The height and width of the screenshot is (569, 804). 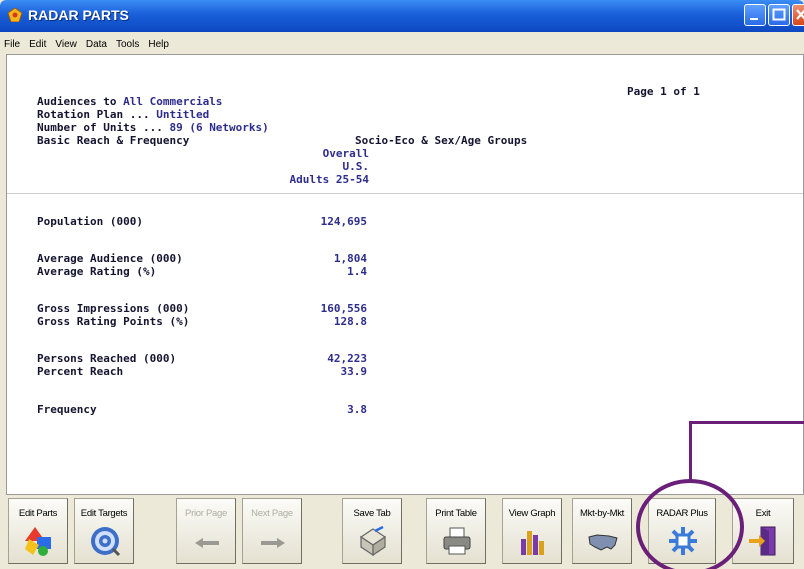 What do you see at coordinates (90, 221) in the screenshot?
I see `row-label-population: Population (000)` at bounding box center [90, 221].